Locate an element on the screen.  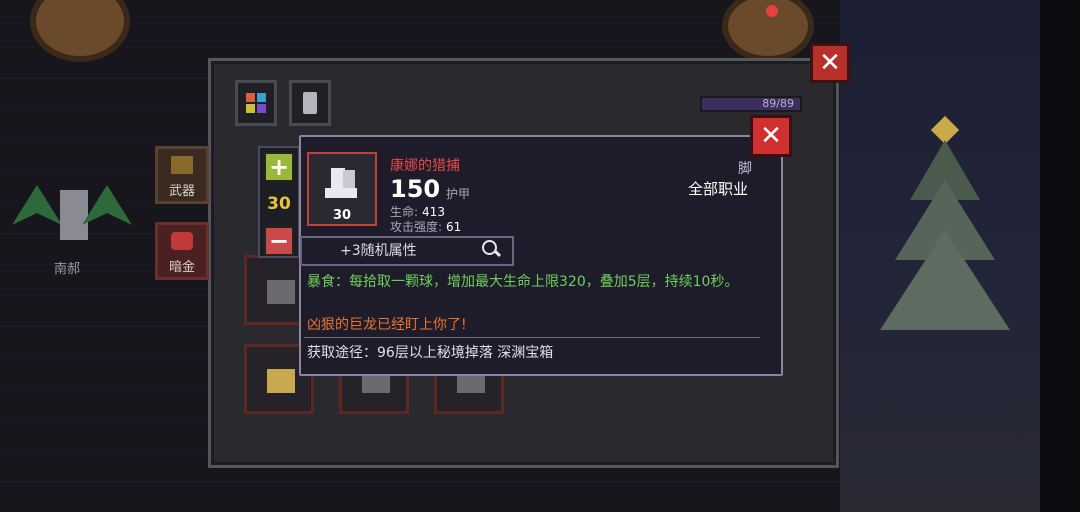
item-count: 30 is located at coordinates (342, 215).